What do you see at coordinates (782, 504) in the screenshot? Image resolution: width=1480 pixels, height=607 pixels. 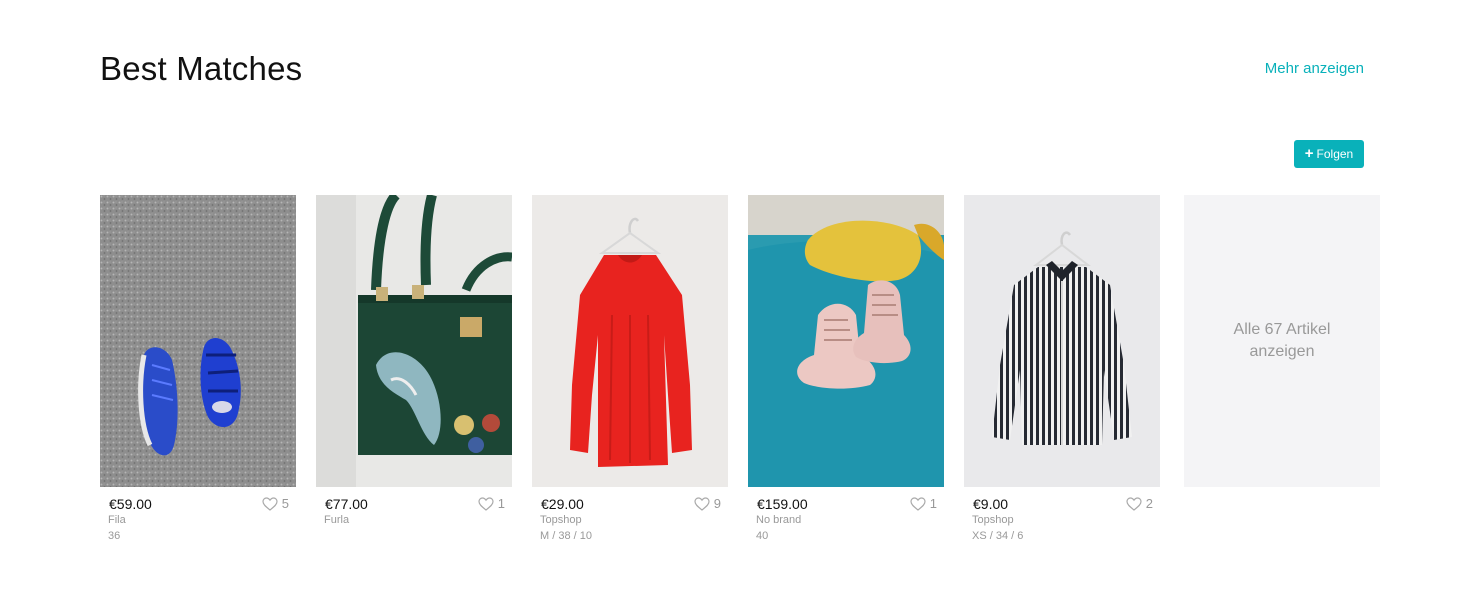 I see `item-price: €159.00` at bounding box center [782, 504].